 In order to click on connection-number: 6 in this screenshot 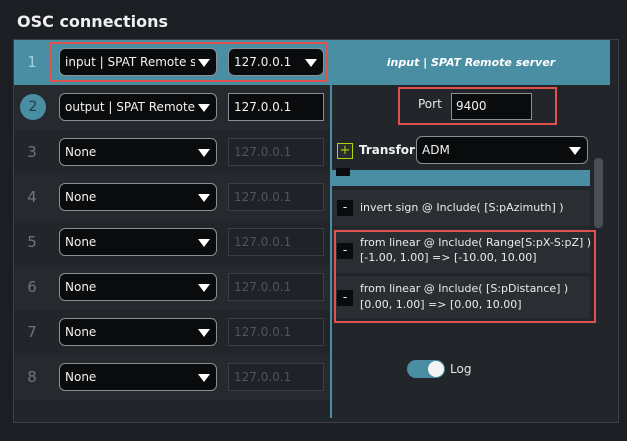, I will do `click(32, 287)`.